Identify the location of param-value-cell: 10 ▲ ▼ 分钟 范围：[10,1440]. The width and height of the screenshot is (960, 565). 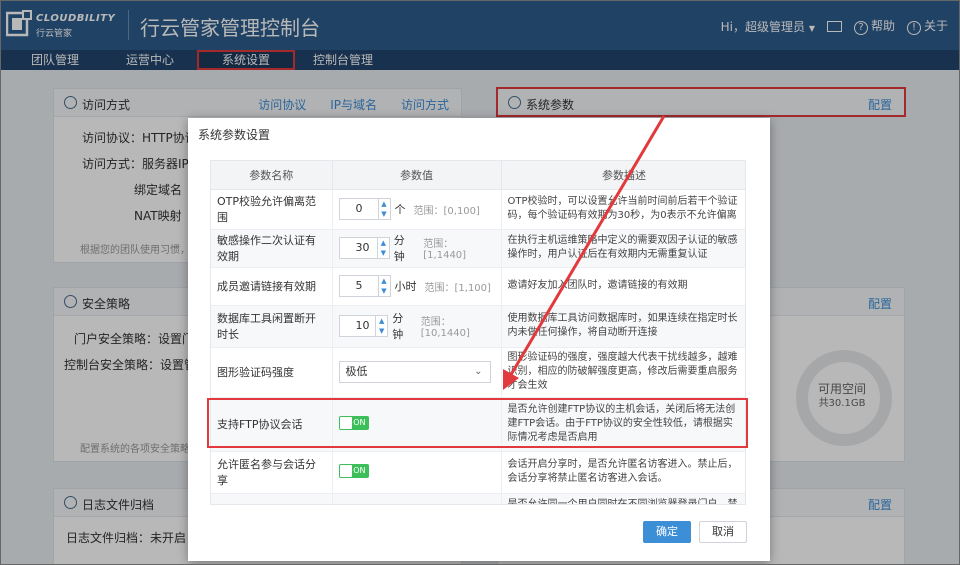
(417, 326).